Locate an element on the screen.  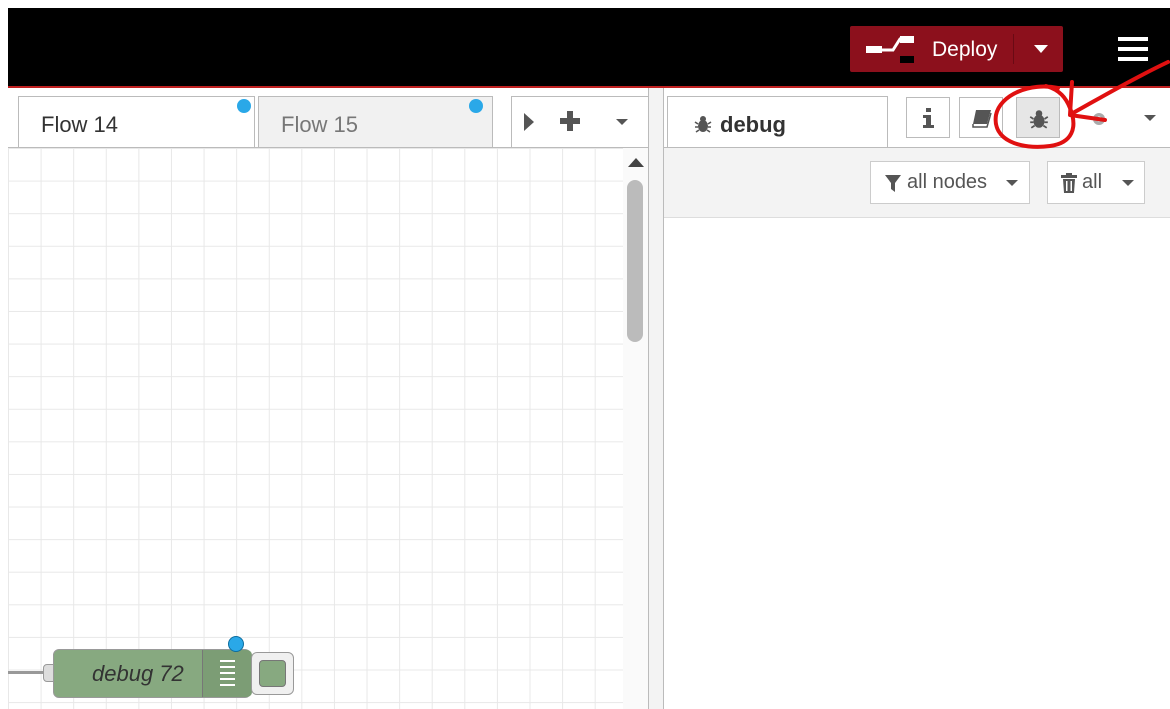
deploy-icon is located at coordinates (890, 49).